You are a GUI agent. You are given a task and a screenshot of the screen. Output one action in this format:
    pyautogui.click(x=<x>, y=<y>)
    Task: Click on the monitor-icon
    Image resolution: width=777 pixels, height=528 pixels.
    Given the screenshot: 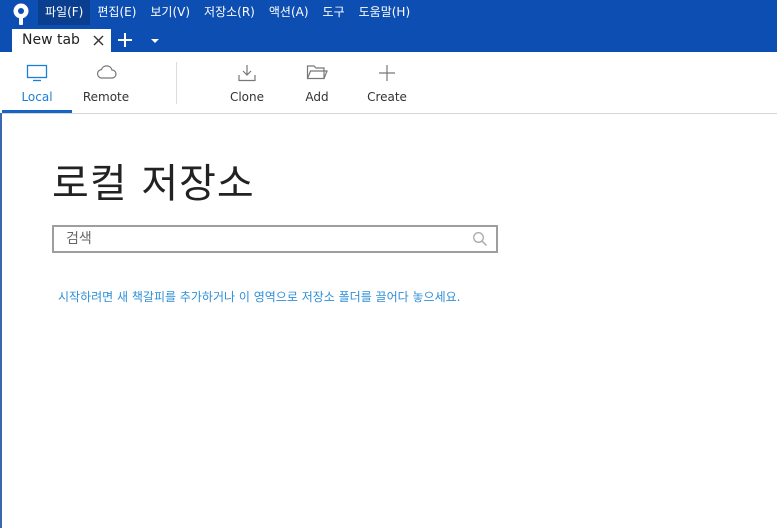 What is the action you would take?
    pyautogui.click(x=37, y=73)
    